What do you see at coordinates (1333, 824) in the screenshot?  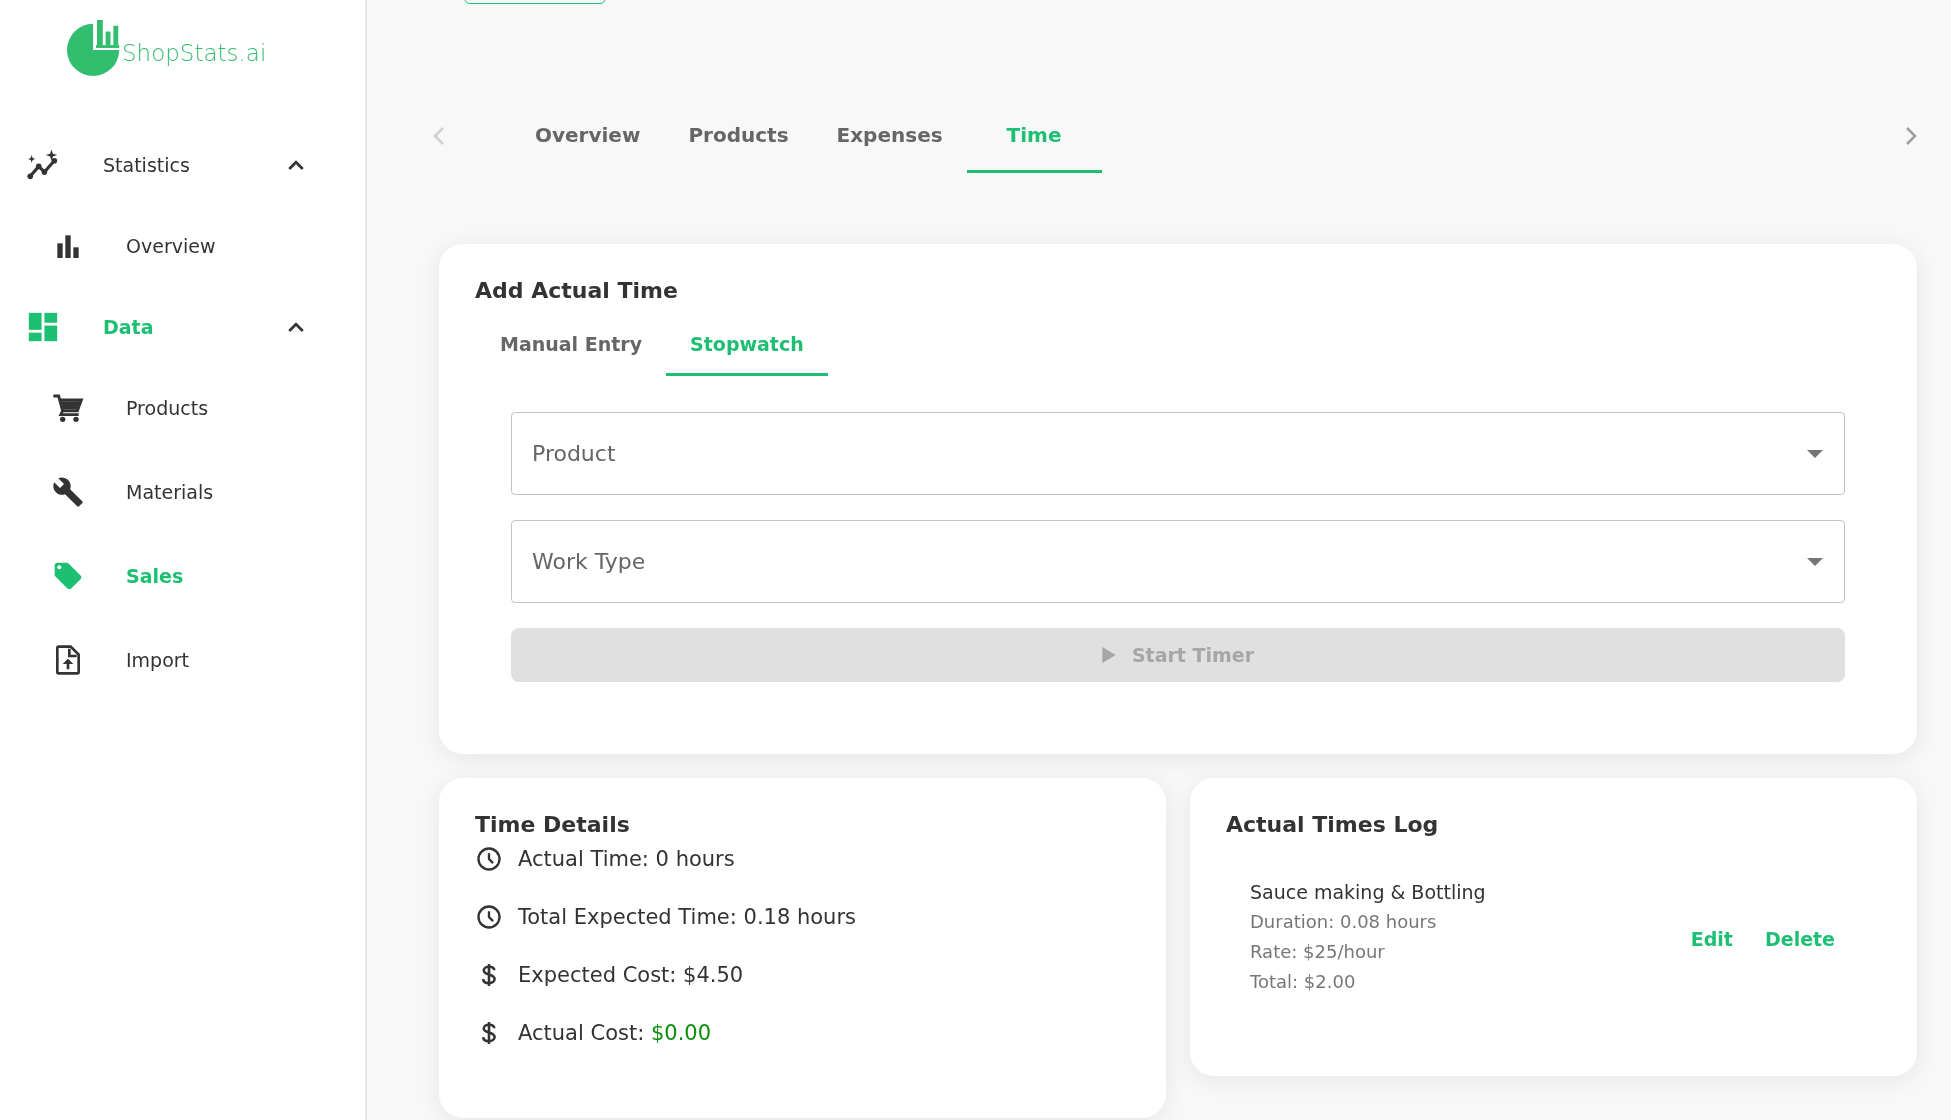 I see `card-title: Actual Times Log` at bounding box center [1333, 824].